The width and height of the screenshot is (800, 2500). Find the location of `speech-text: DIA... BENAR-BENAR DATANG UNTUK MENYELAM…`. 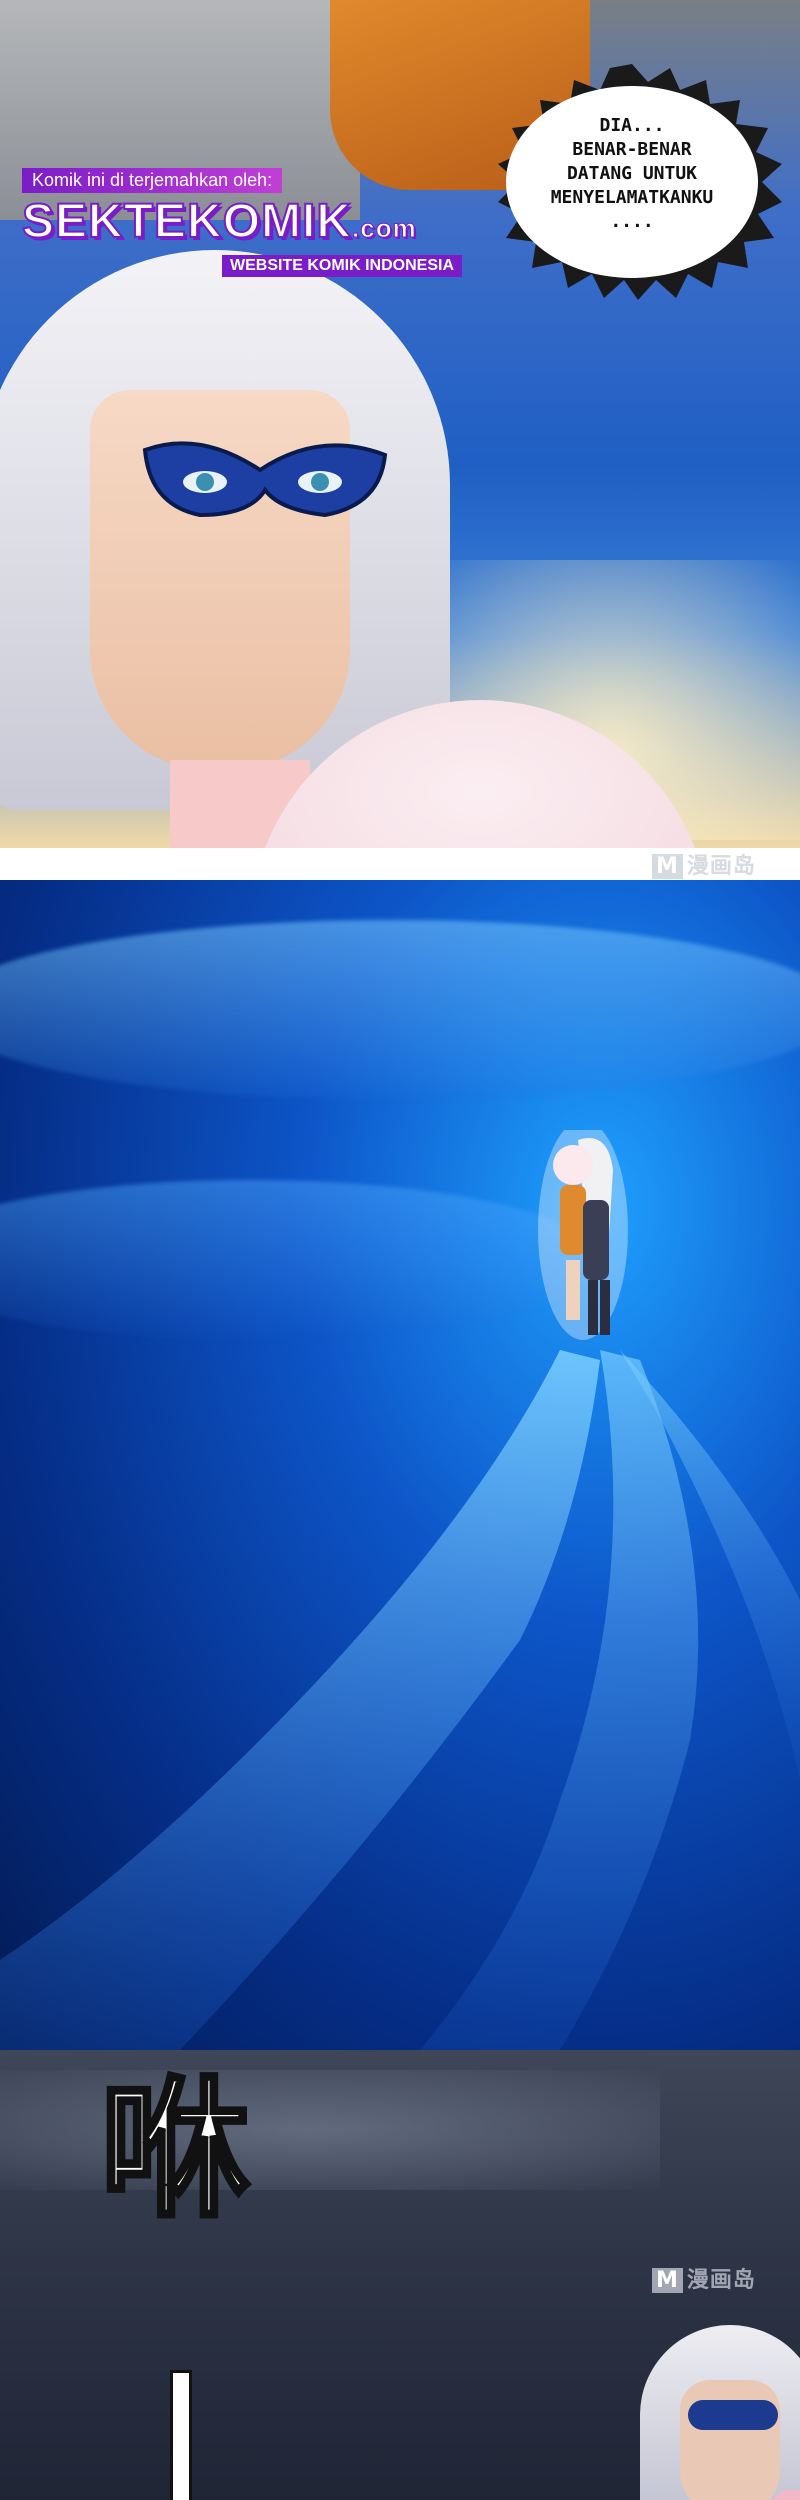

speech-text: DIA... BENAR-BENAR DATANG UNTUK MENYELAM… is located at coordinates (632, 173).